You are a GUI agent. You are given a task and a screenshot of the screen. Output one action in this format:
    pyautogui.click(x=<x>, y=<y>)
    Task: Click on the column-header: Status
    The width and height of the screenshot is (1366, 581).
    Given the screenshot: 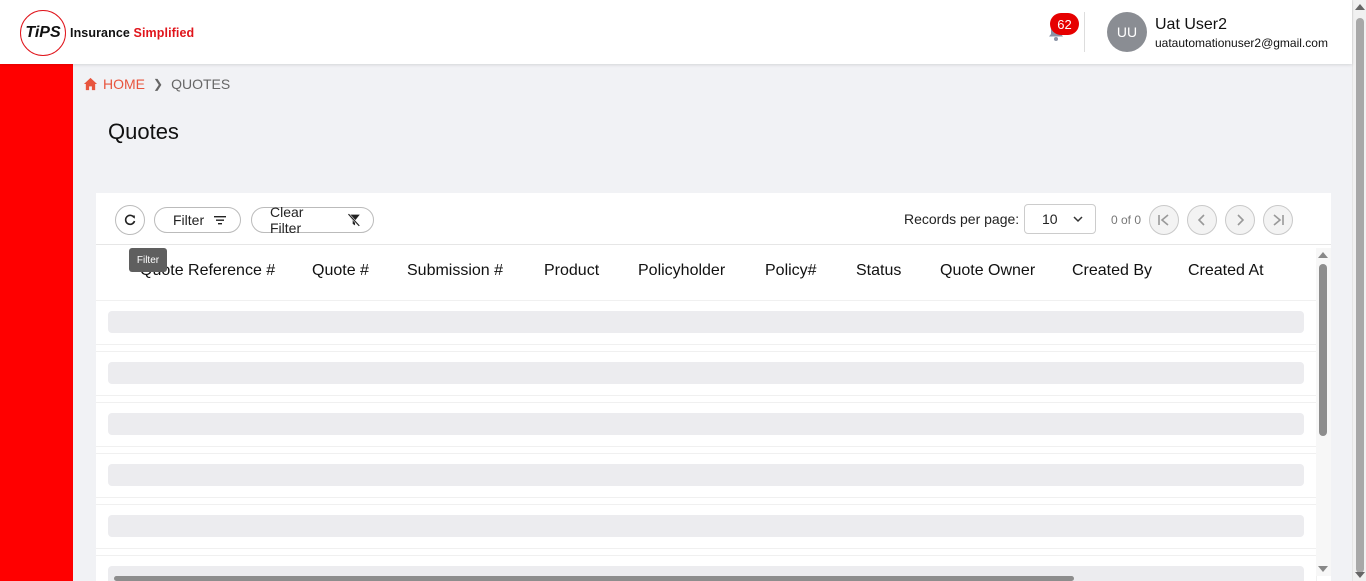 What is the action you would take?
    pyautogui.click(x=878, y=271)
    